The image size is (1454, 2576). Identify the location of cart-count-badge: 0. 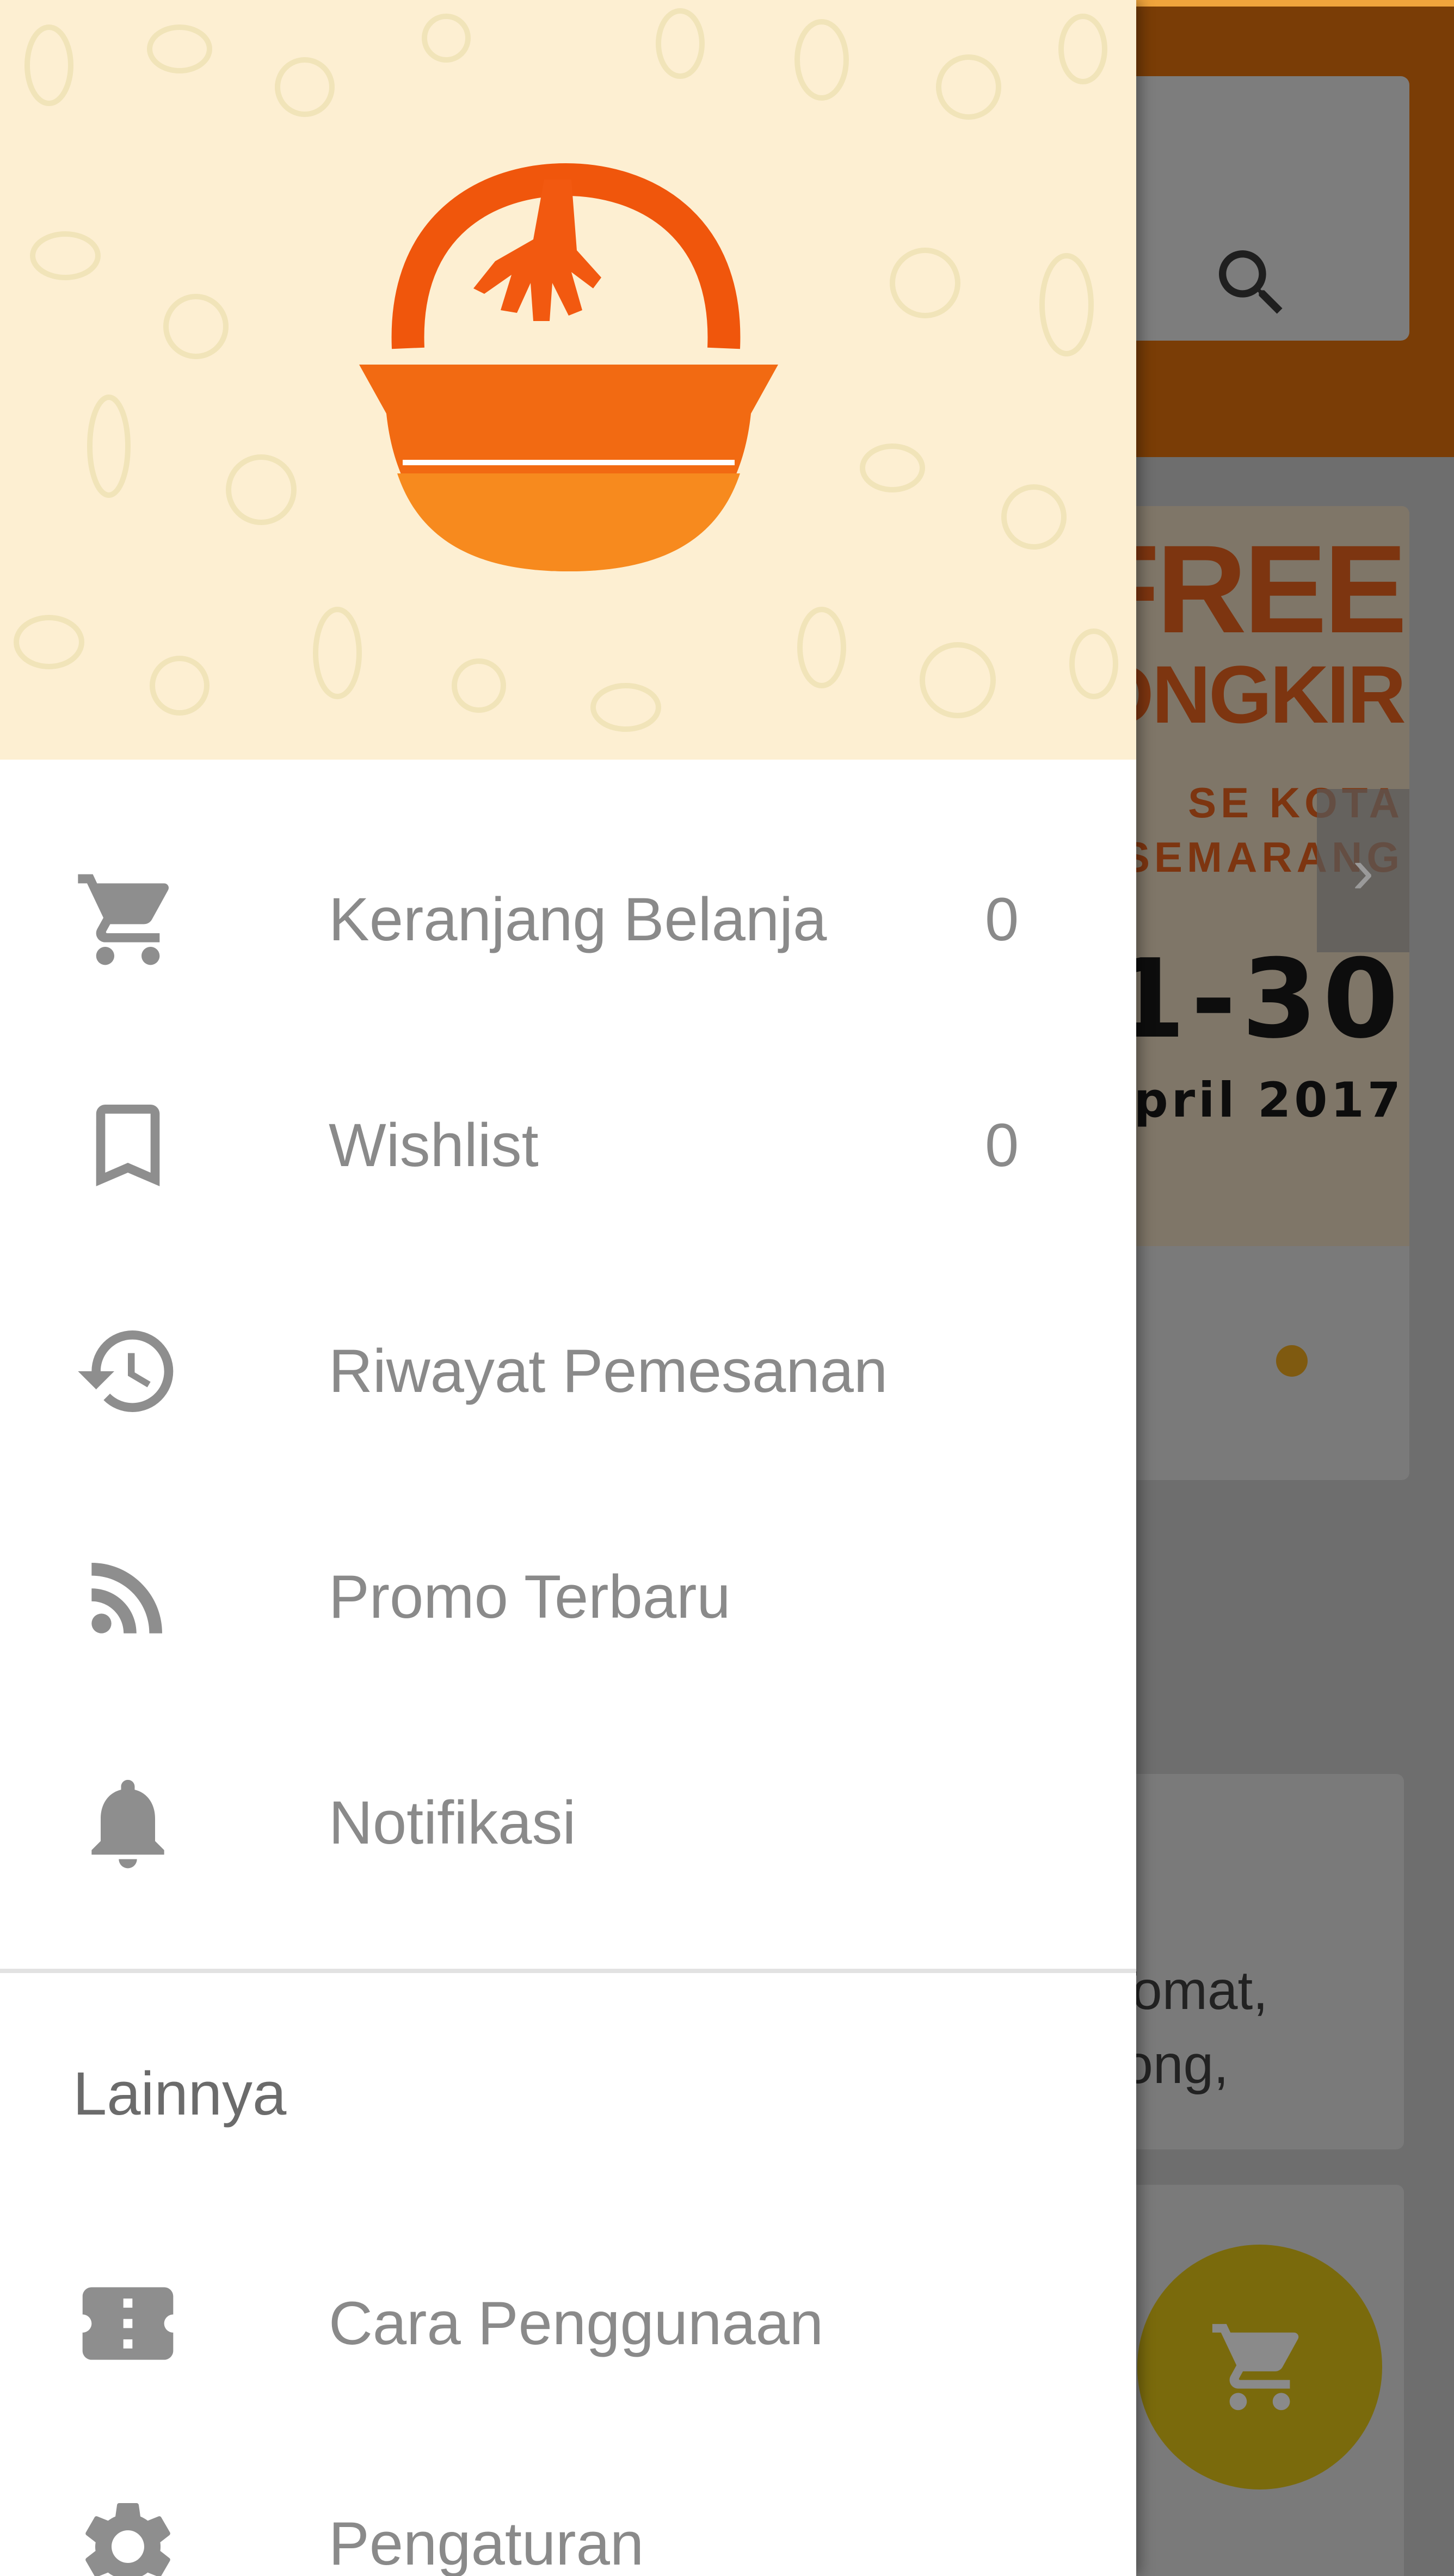
(1002, 919).